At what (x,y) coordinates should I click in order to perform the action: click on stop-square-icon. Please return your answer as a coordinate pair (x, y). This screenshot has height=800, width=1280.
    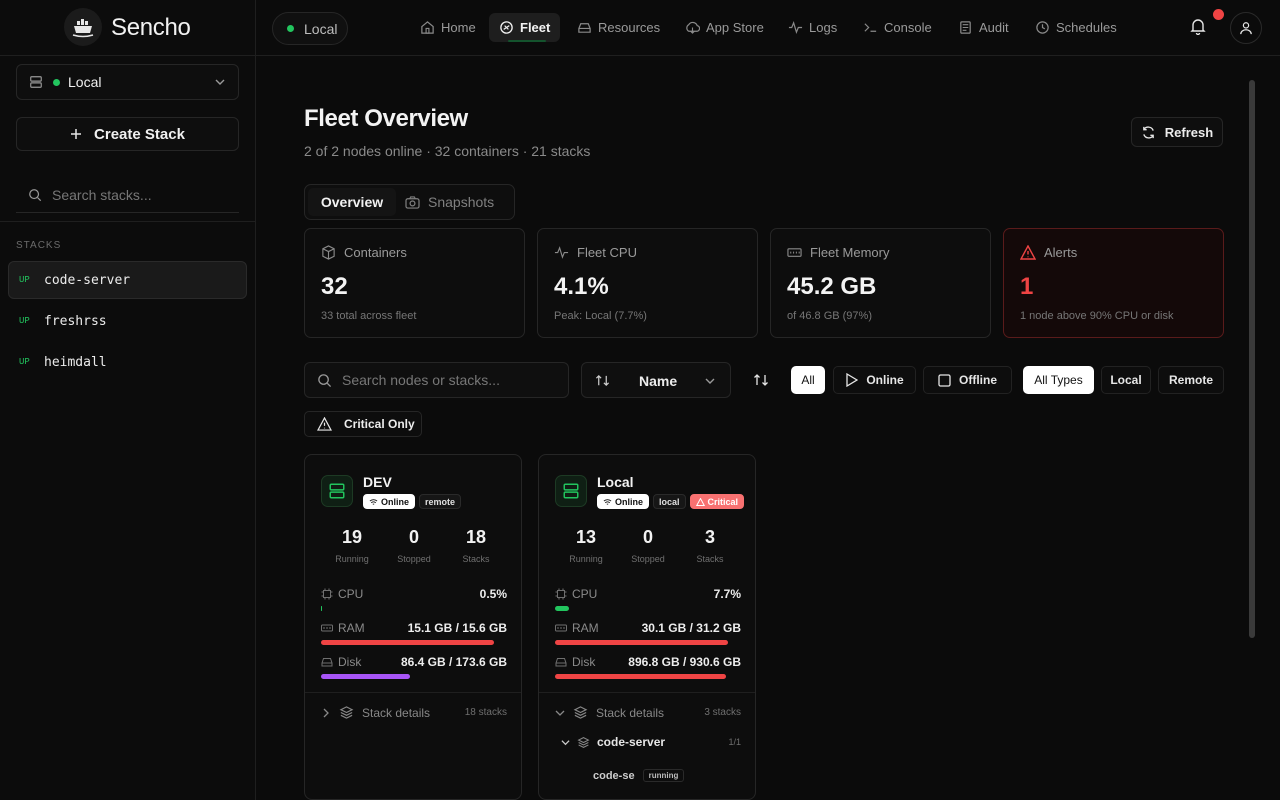
    Looking at the image, I should click on (944, 380).